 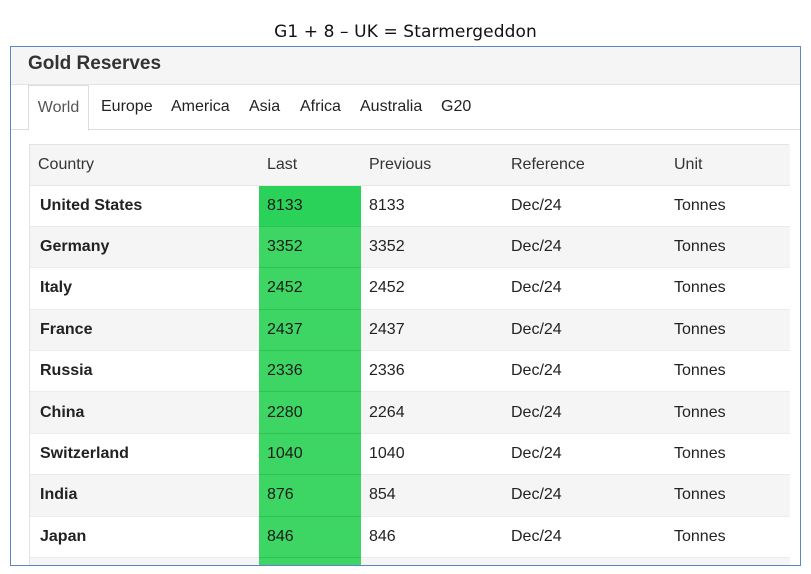 I want to click on cell-last: 2452, so click(x=310, y=288).